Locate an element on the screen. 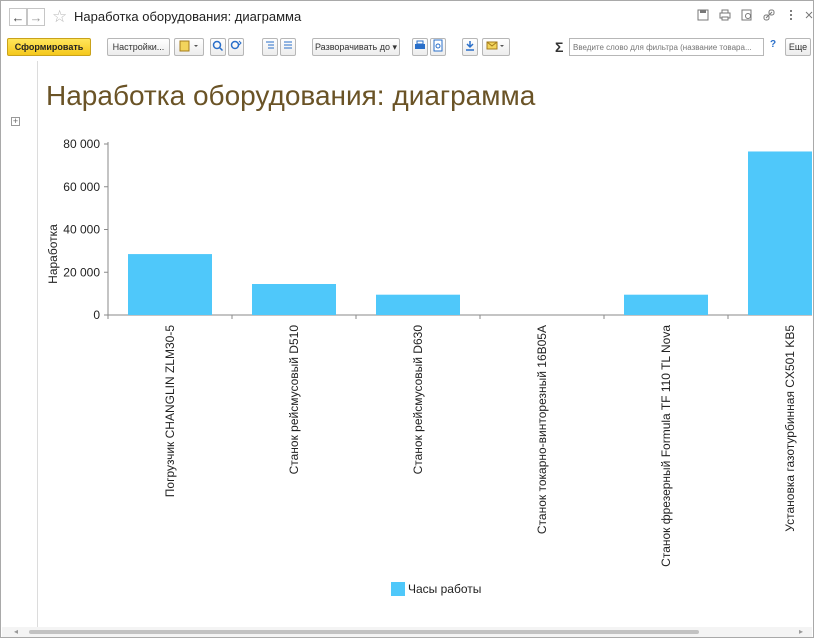  more-icon is located at coordinates (791, 16).